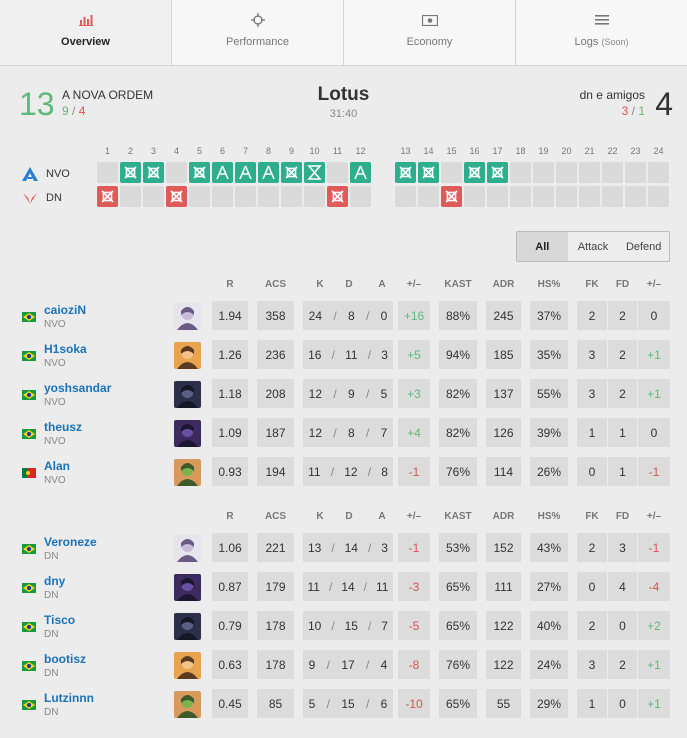 This screenshot has width=687, height=738. I want to click on player-name: H1soka, so click(65, 349).